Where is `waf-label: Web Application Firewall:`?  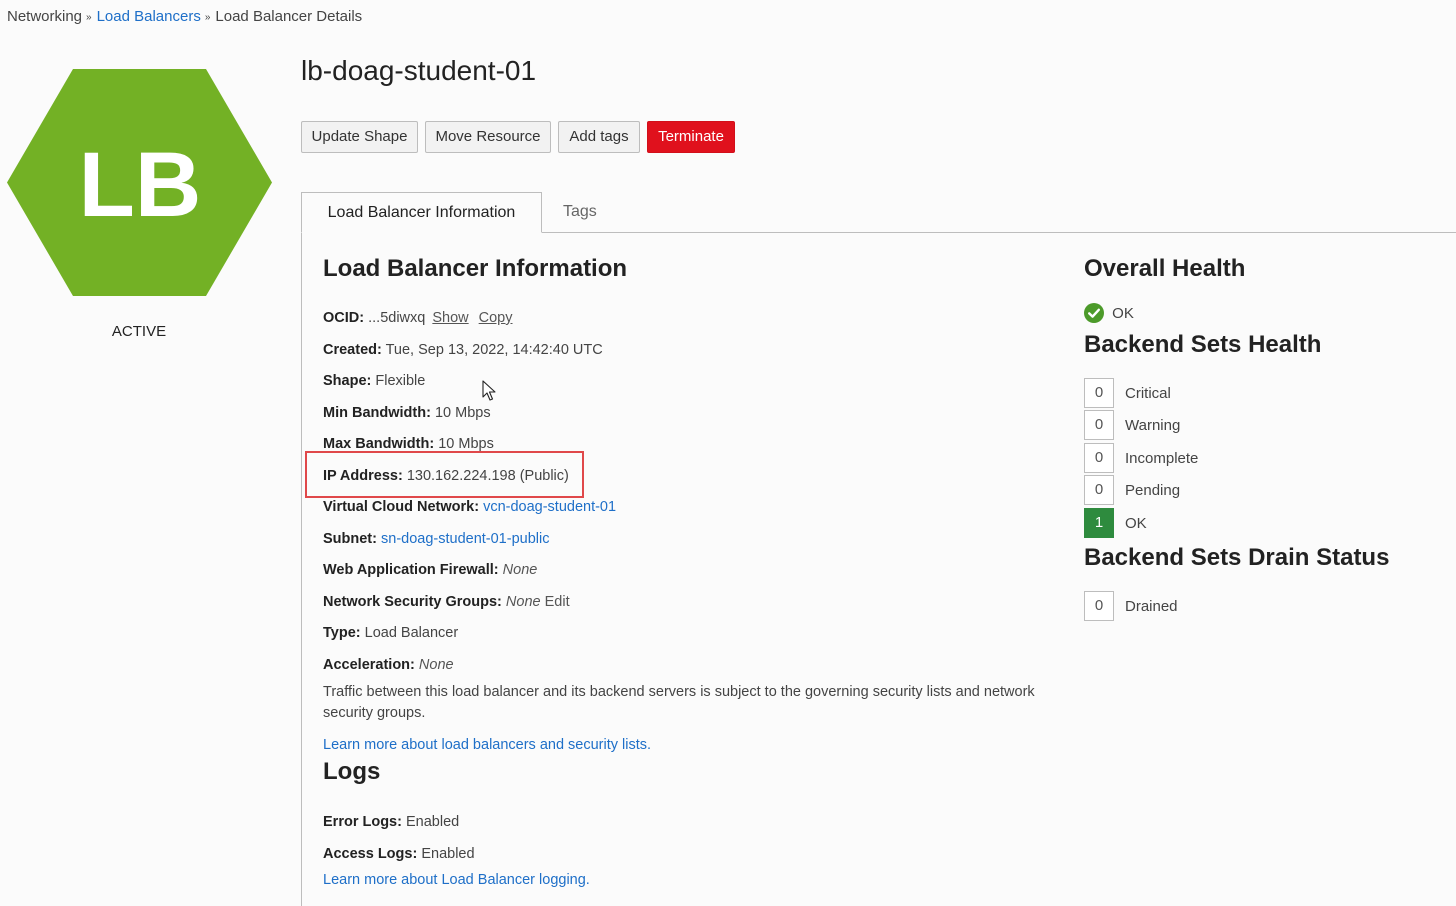
waf-label: Web Application Firewall: is located at coordinates (411, 570).